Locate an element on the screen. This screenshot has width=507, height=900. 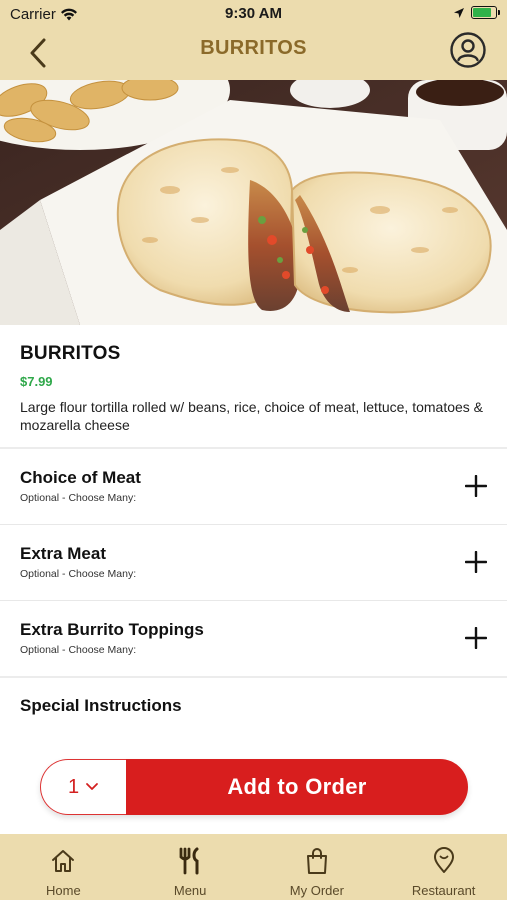
page-title: BURRITOS is located at coordinates (253, 48).